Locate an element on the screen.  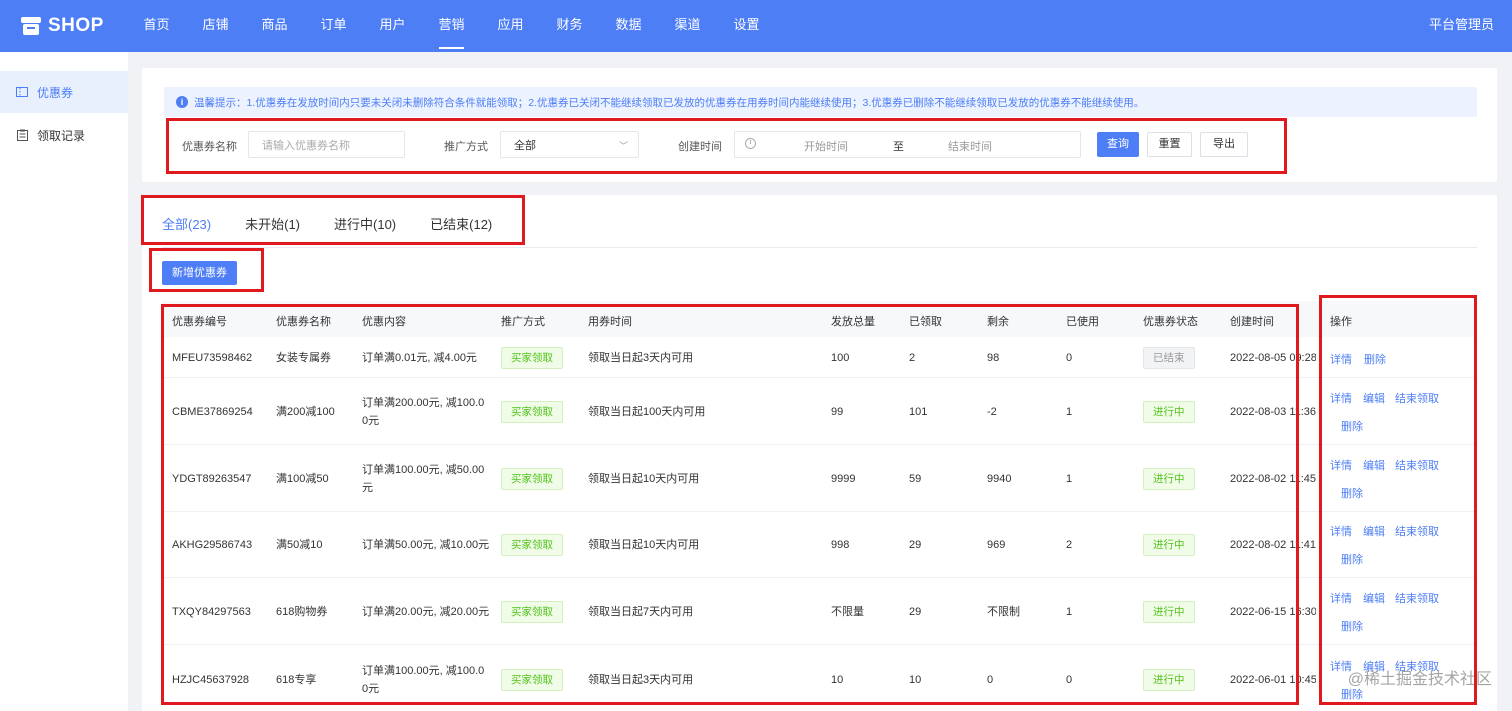
use-time: 领取当日起7天内可用 is located at coordinates (641, 611).